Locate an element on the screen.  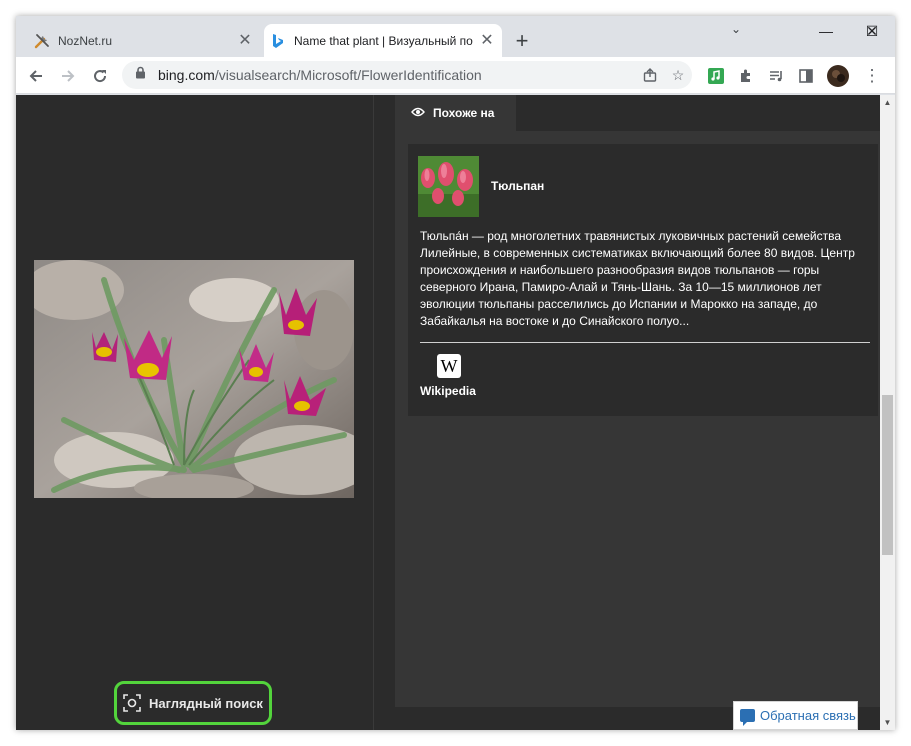
bing-icon is located at coordinates (278, 41).